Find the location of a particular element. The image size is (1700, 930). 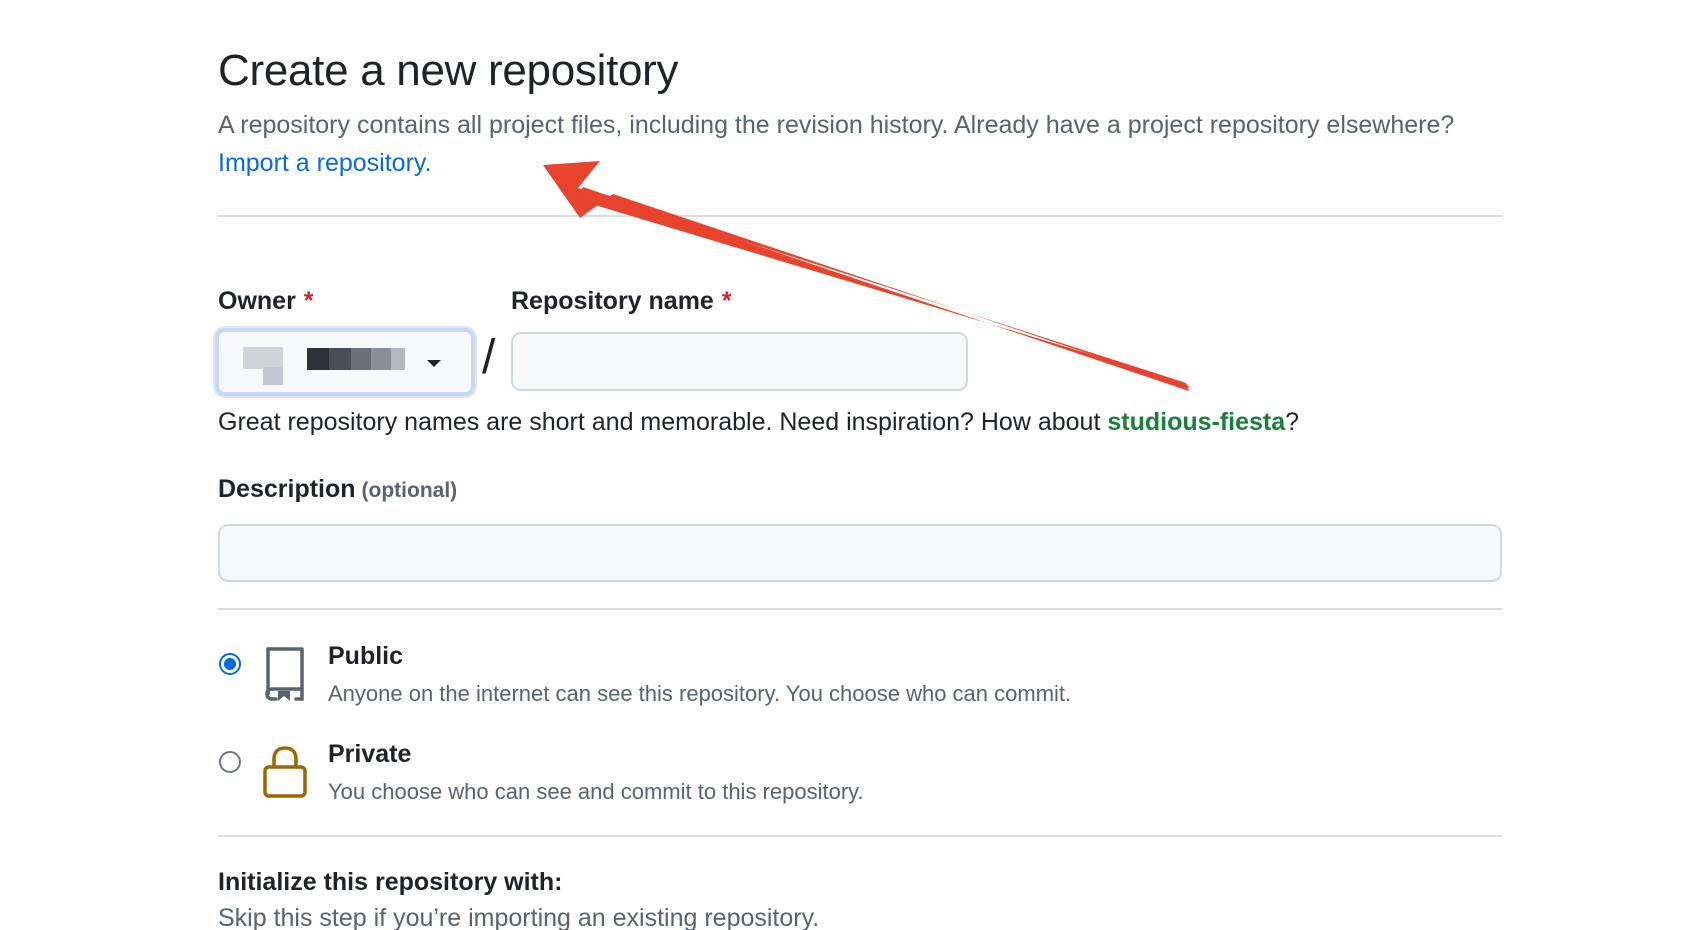

owner-label: Owner * is located at coordinates (266, 301).